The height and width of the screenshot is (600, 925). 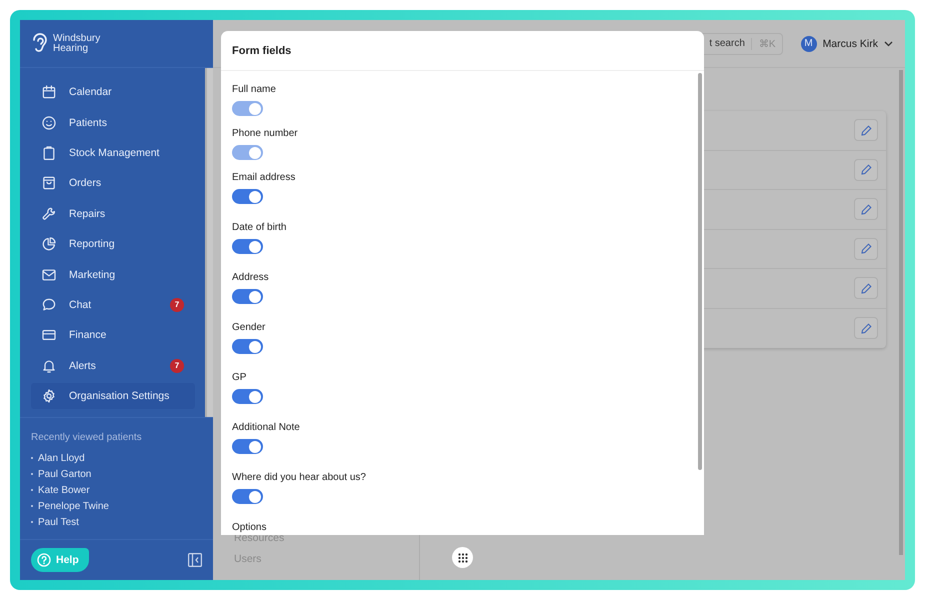 What do you see at coordinates (82, 366) in the screenshot?
I see `nav-label: Alerts` at bounding box center [82, 366].